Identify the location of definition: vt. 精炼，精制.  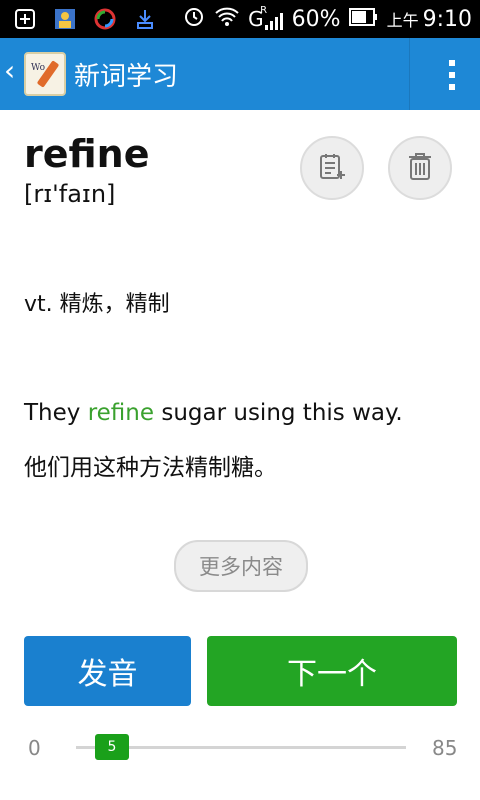
(97, 304).